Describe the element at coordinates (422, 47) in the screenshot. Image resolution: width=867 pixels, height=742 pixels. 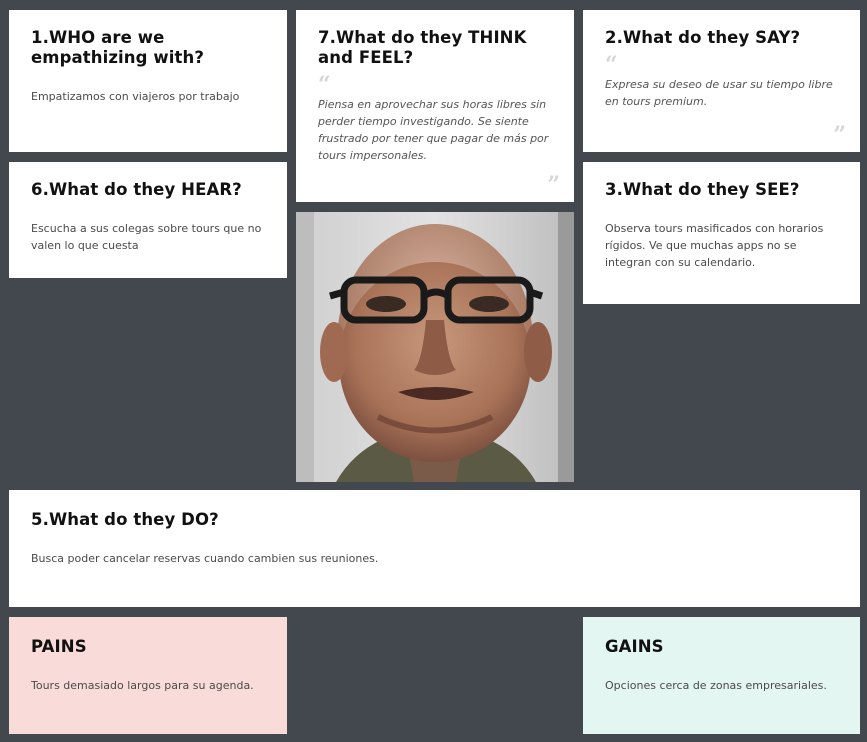
I see `card-think-feel-title: 7.What do they THINK and FEEL?` at that location.